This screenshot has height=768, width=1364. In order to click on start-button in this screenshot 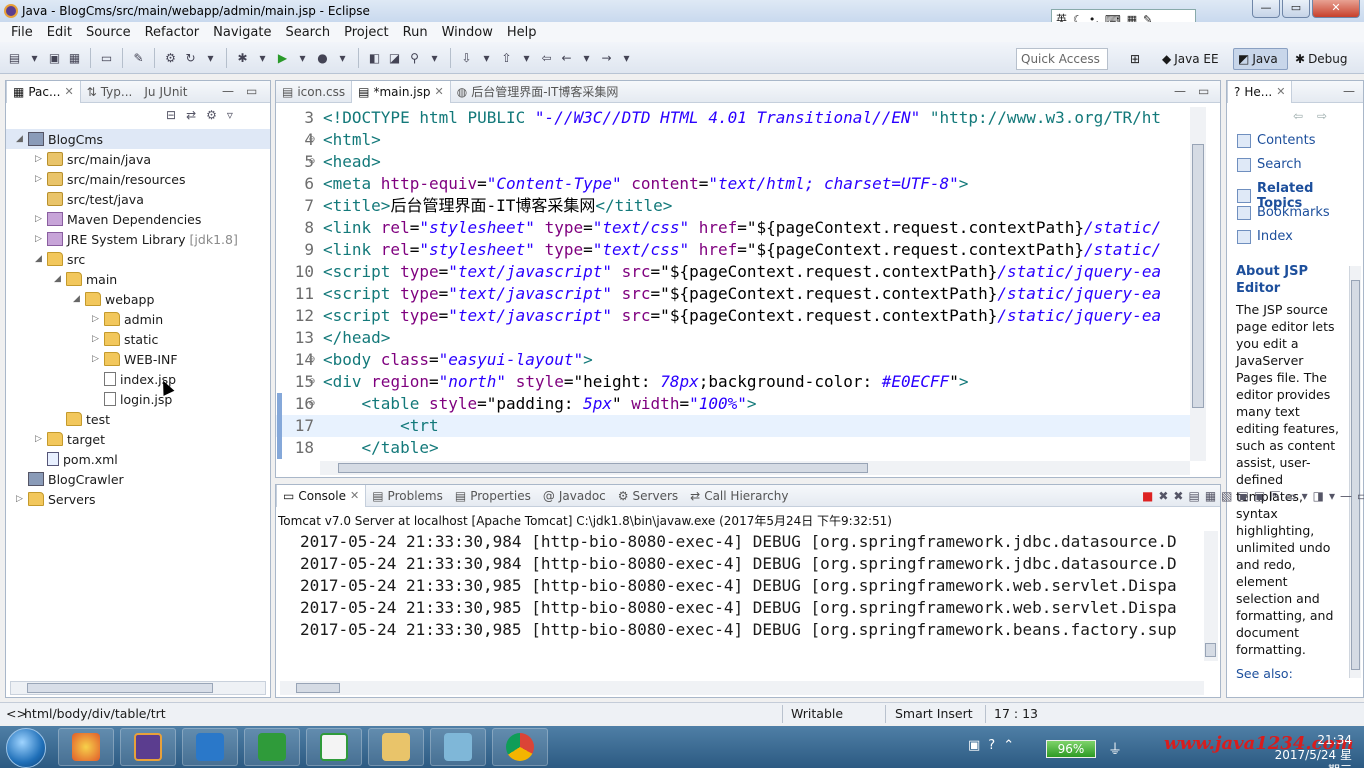, I will do `click(26, 748)`.